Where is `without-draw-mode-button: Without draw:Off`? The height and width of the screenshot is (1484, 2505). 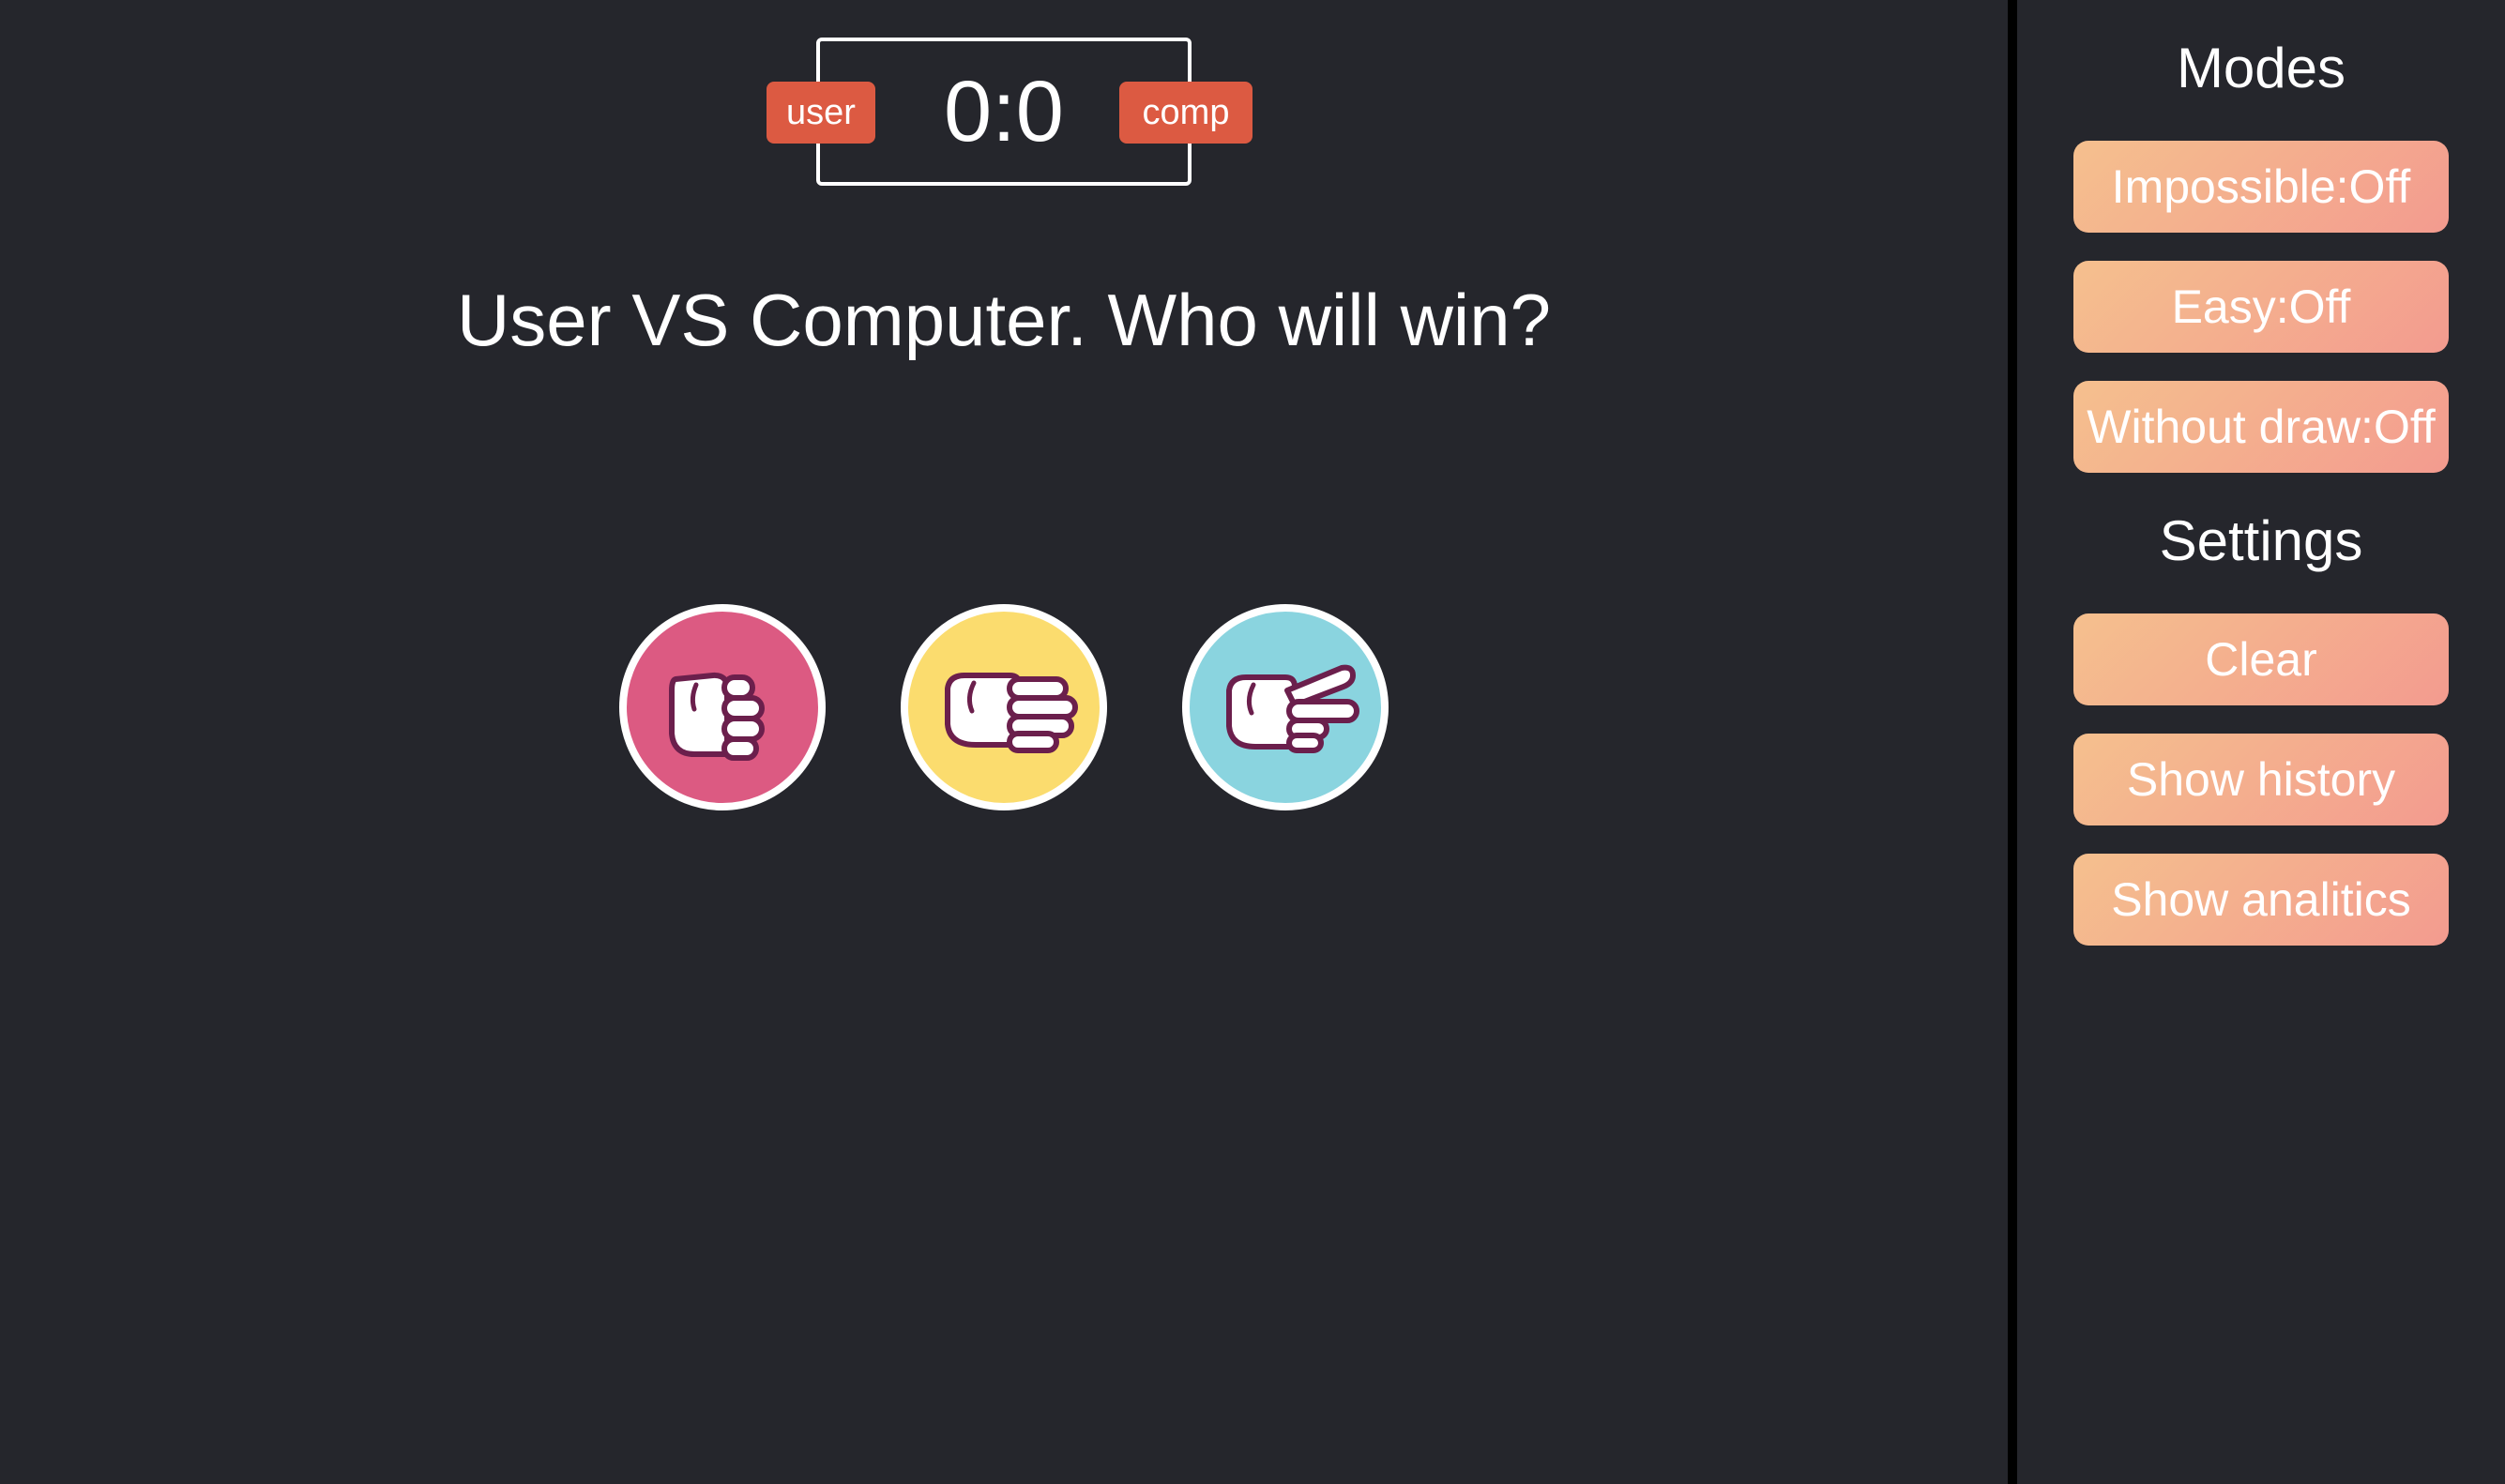 without-draw-mode-button: Without draw:Off is located at coordinates (2261, 427).